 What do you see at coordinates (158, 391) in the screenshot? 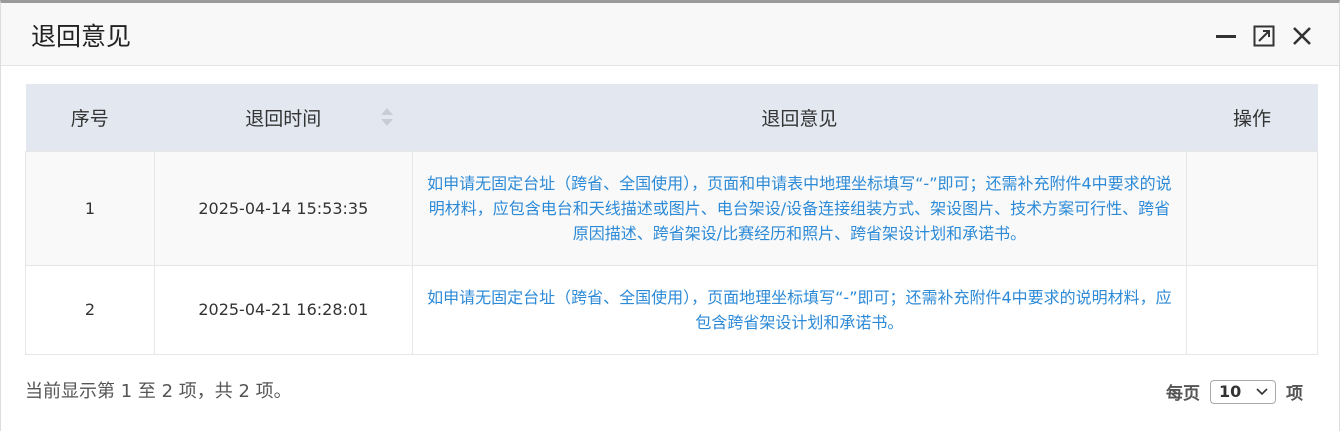
I see `pagination-info: 当前显示第 1 至 2 项，共 2 项。` at bounding box center [158, 391].